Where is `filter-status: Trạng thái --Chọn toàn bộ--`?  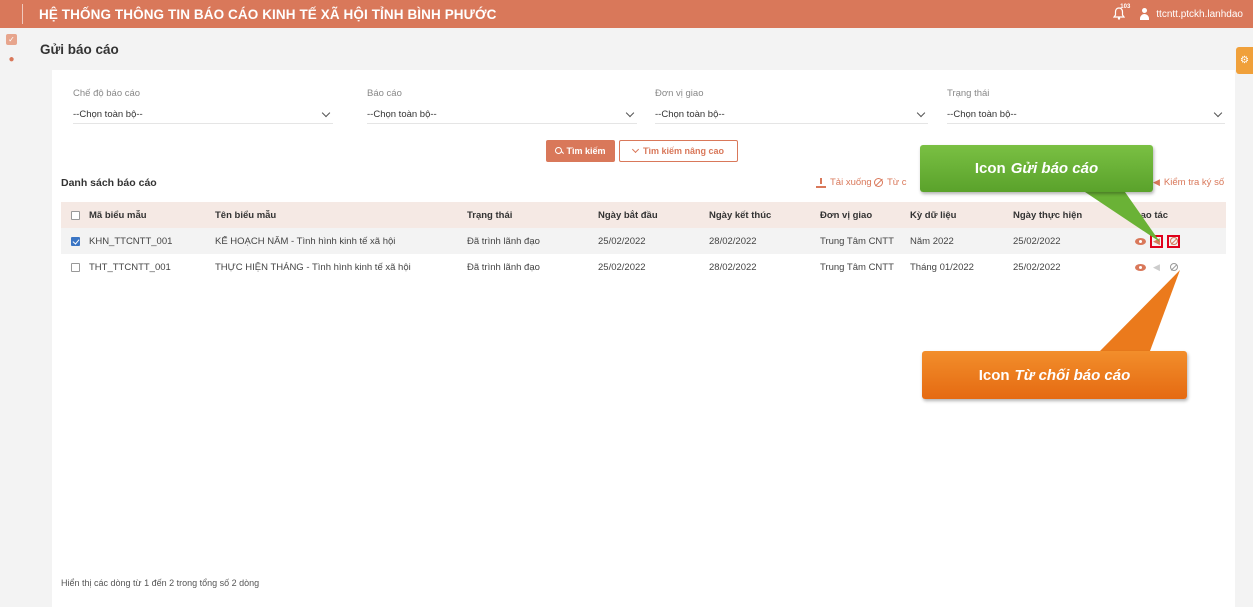 filter-status: Trạng thái --Chọn toàn bộ-- is located at coordinates (1086, 106).